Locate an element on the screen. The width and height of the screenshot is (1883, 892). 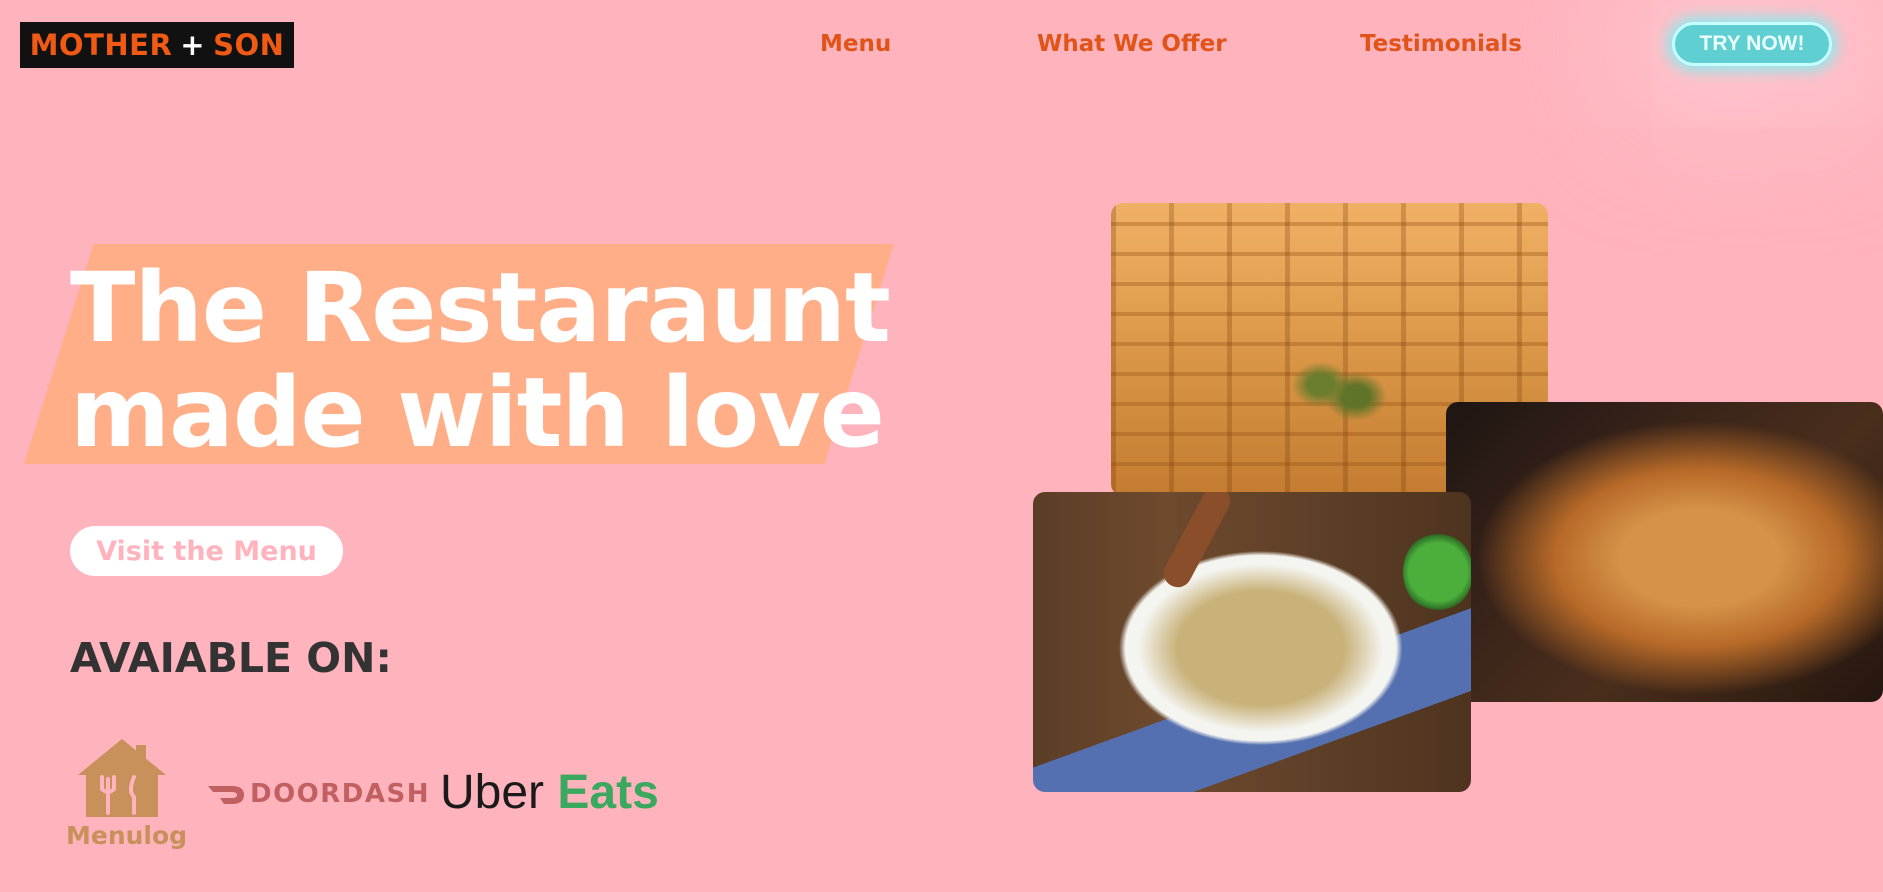
butter-chicken-photo is located at coordinates (1664, 552).